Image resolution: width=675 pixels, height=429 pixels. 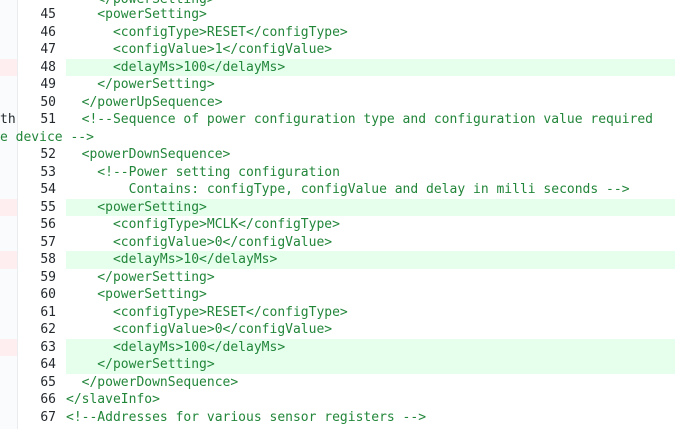 What do you see at coordinates (337, 330) in the screenshot?
I see `code-line-62: 62 <configValue>0</configValue>` at bounding box center [337, 330].